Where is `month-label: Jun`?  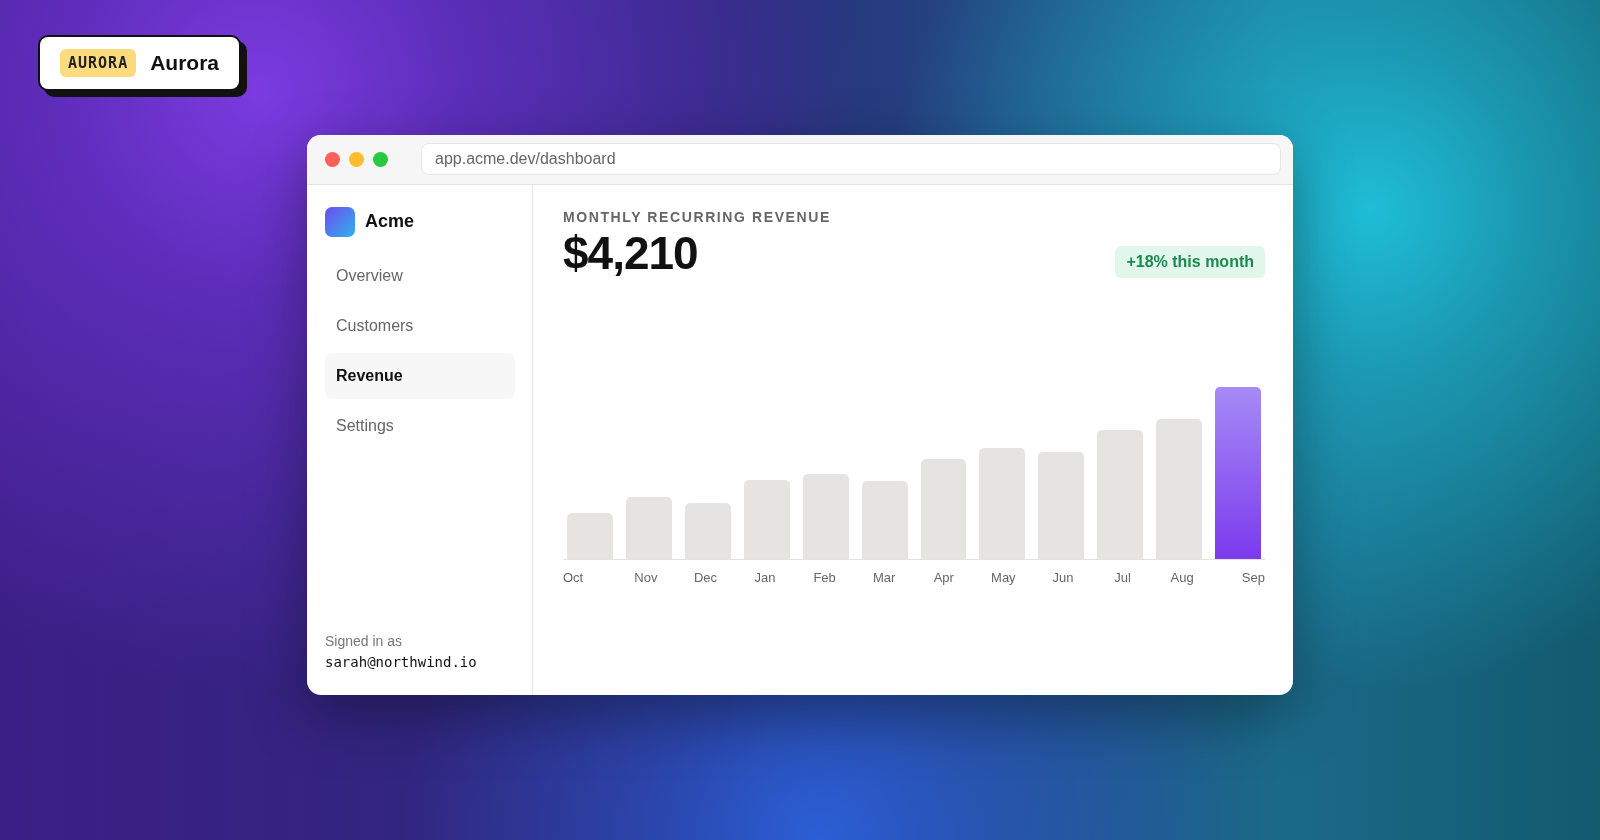 month-label: Jun is located at coordinates (1063, 578).